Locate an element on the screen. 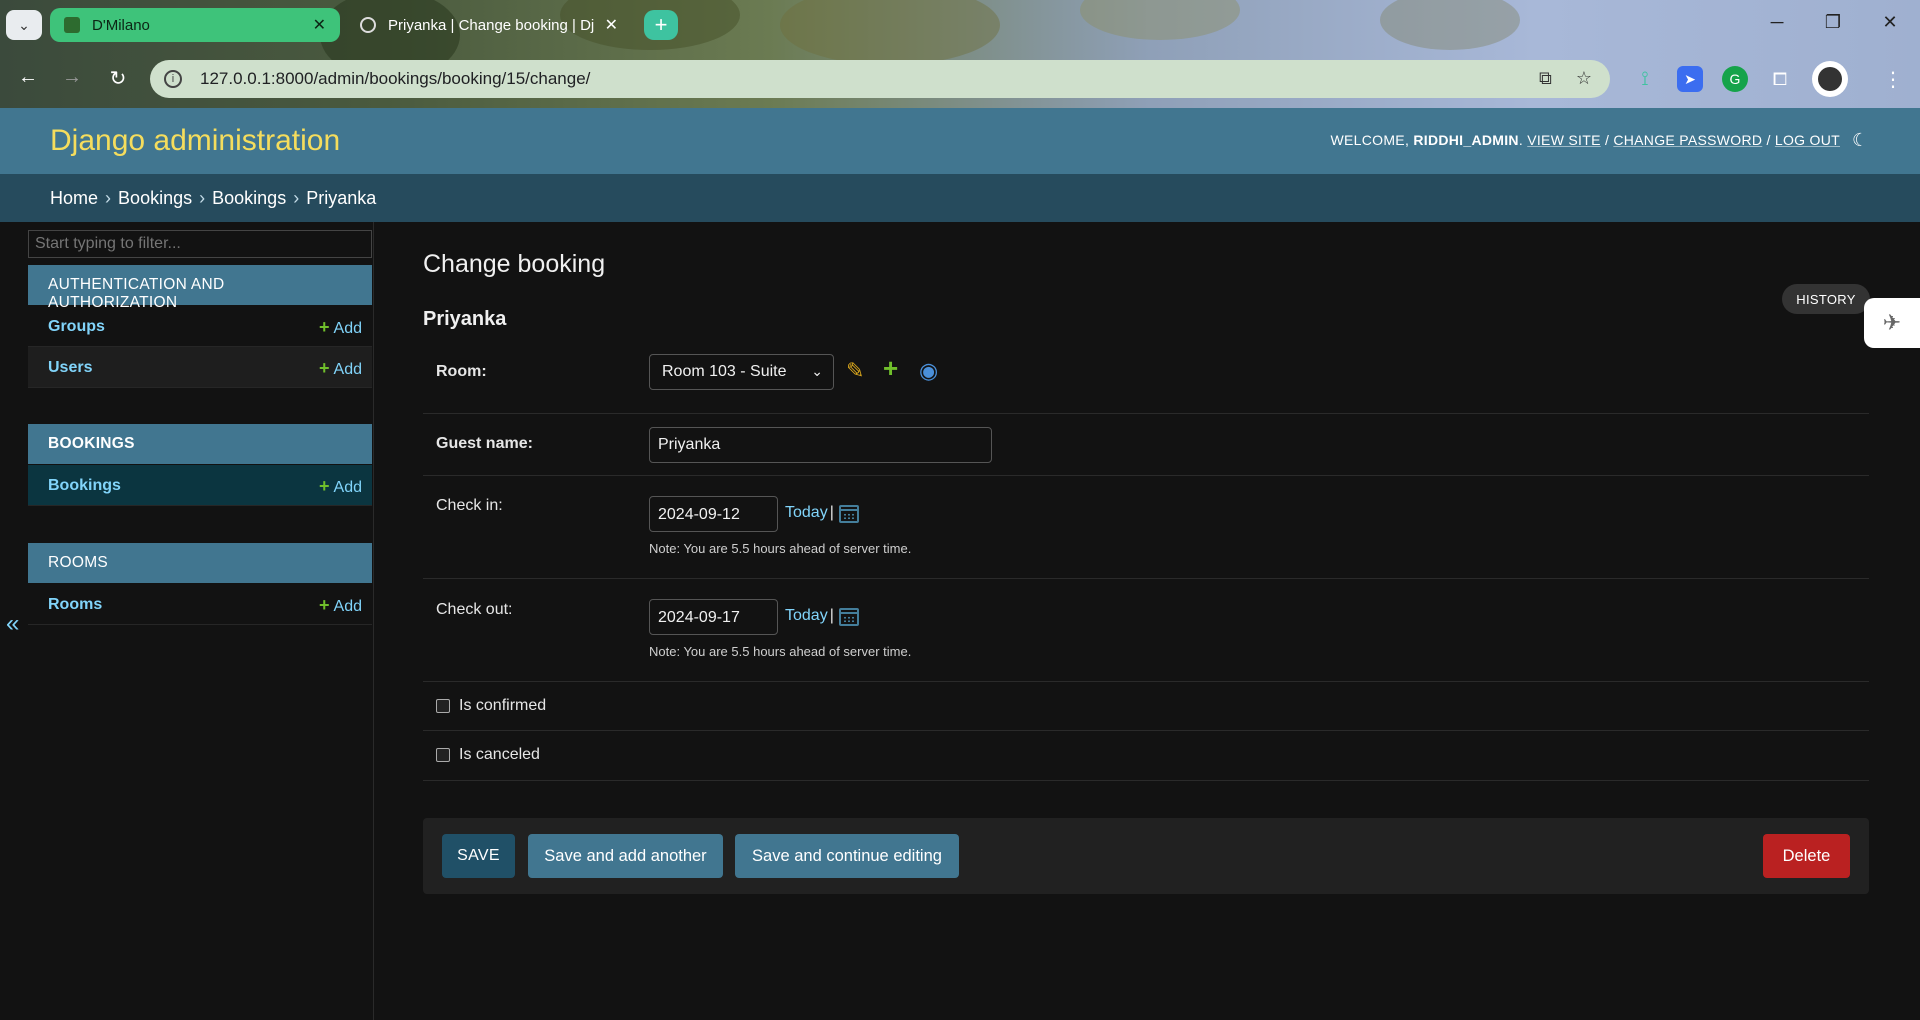  sidebar-item-users: Users + Add is located at coordinates (200, 367).